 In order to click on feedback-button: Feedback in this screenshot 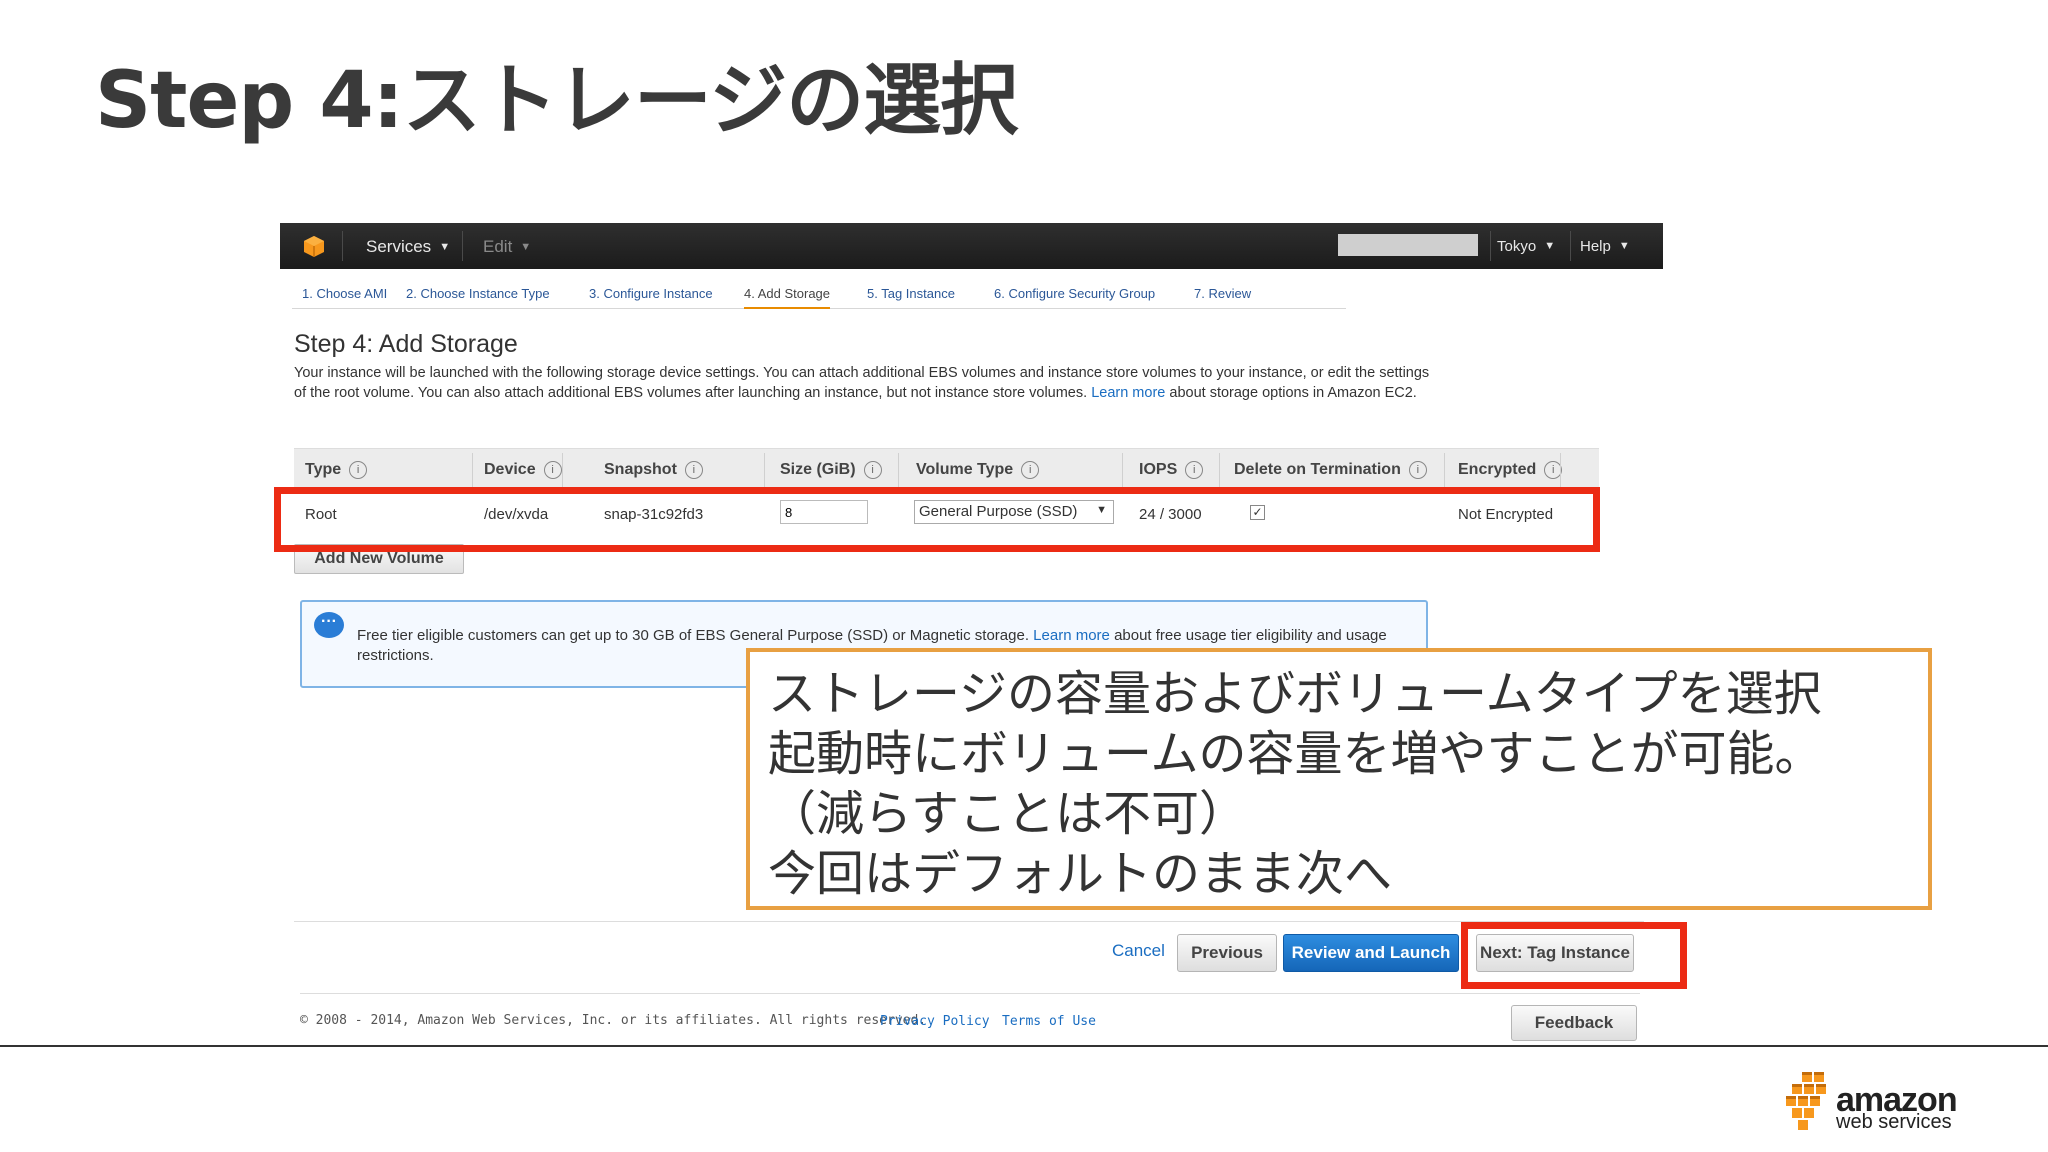, I will do `click(1574, 1023)`.